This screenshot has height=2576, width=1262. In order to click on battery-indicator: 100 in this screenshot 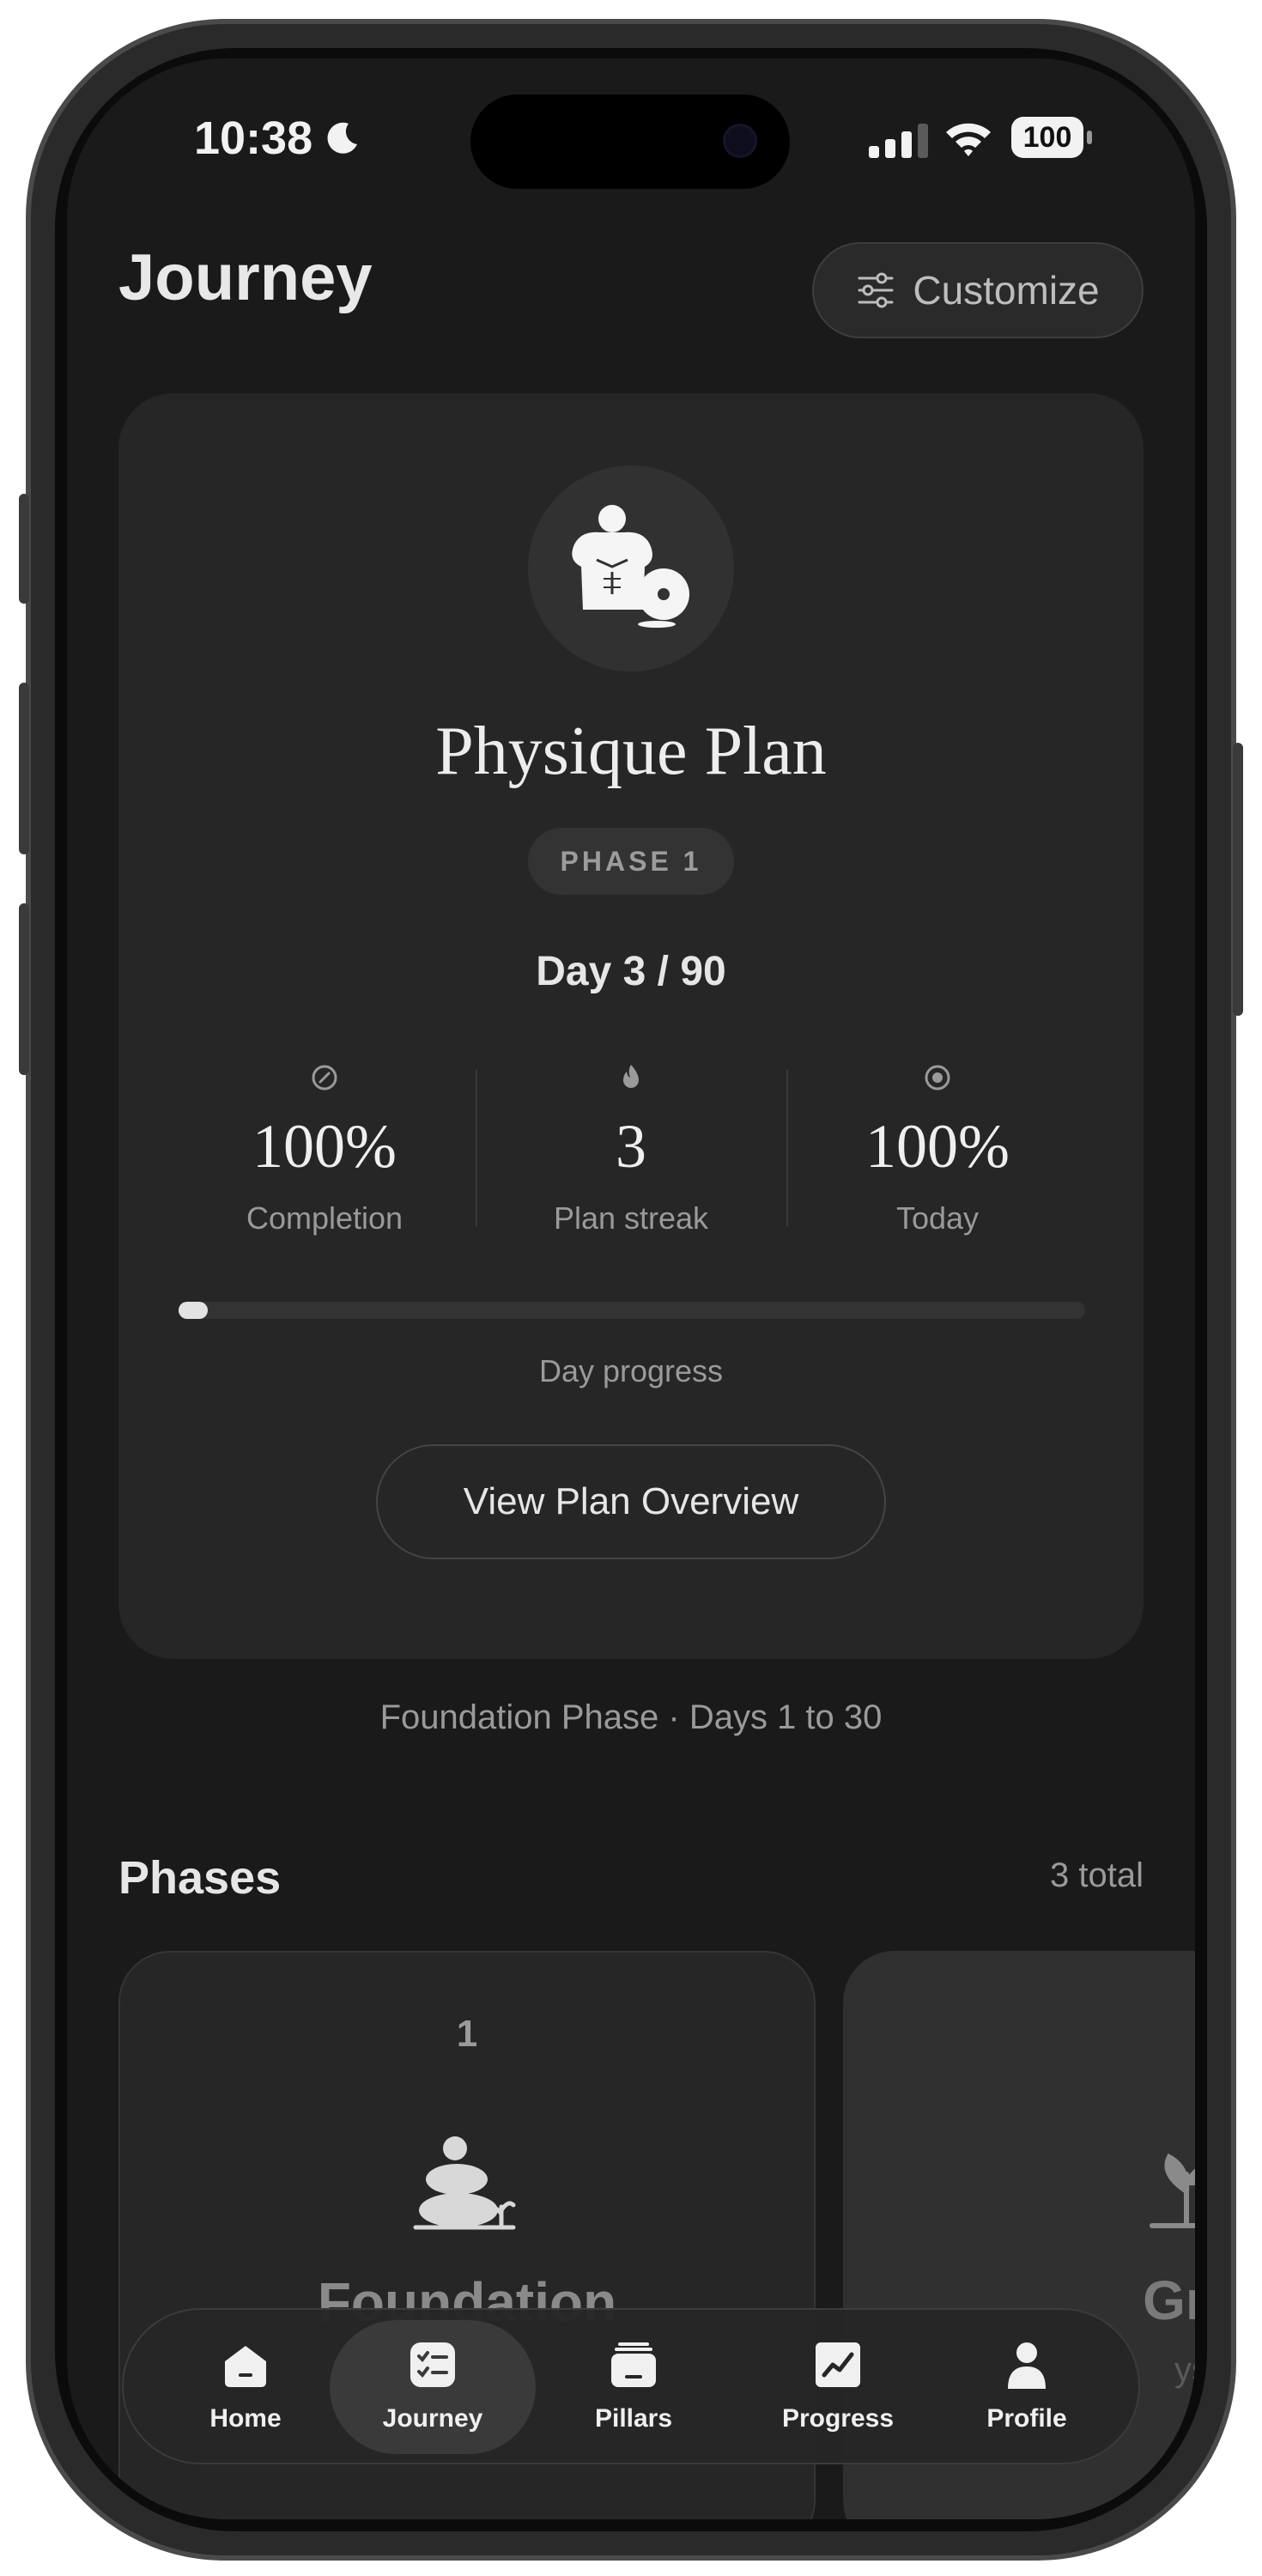, I will do `click(1051, 137)`.